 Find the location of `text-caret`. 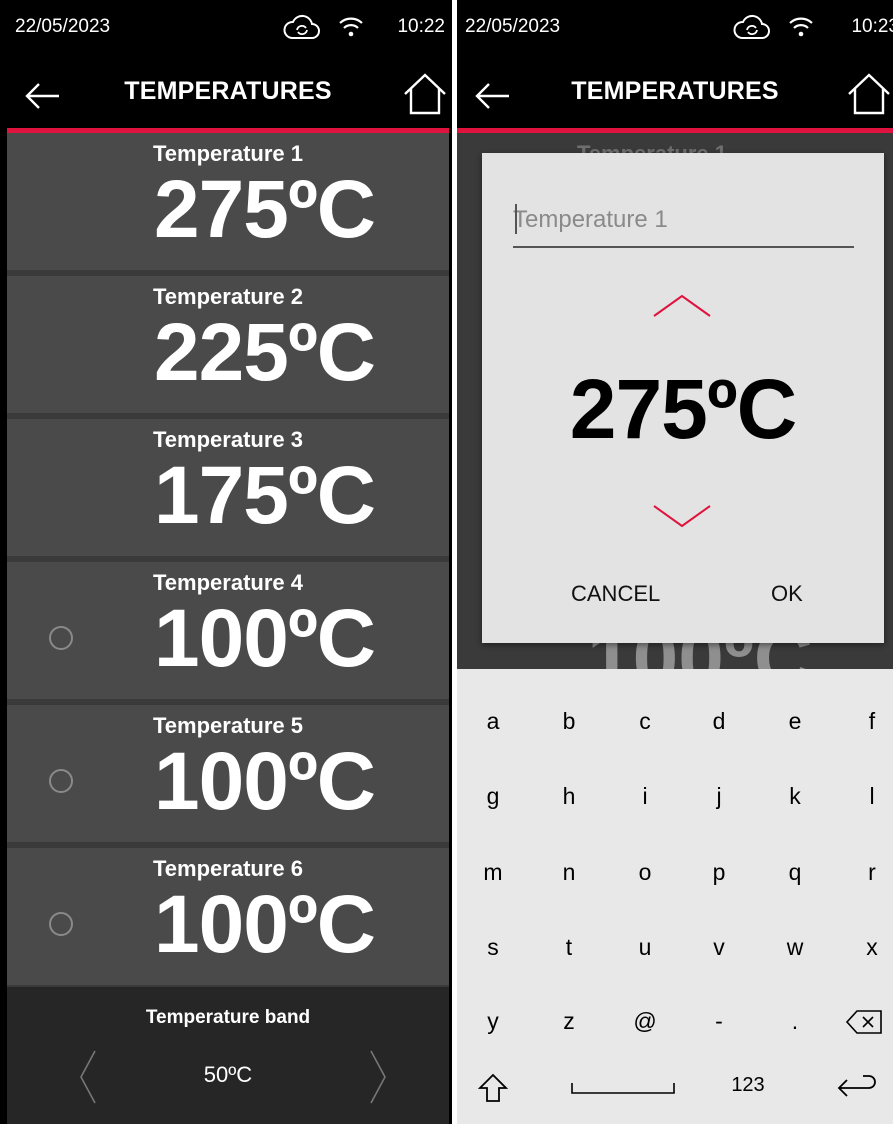

text-caret is located at coordinates (516, 219).